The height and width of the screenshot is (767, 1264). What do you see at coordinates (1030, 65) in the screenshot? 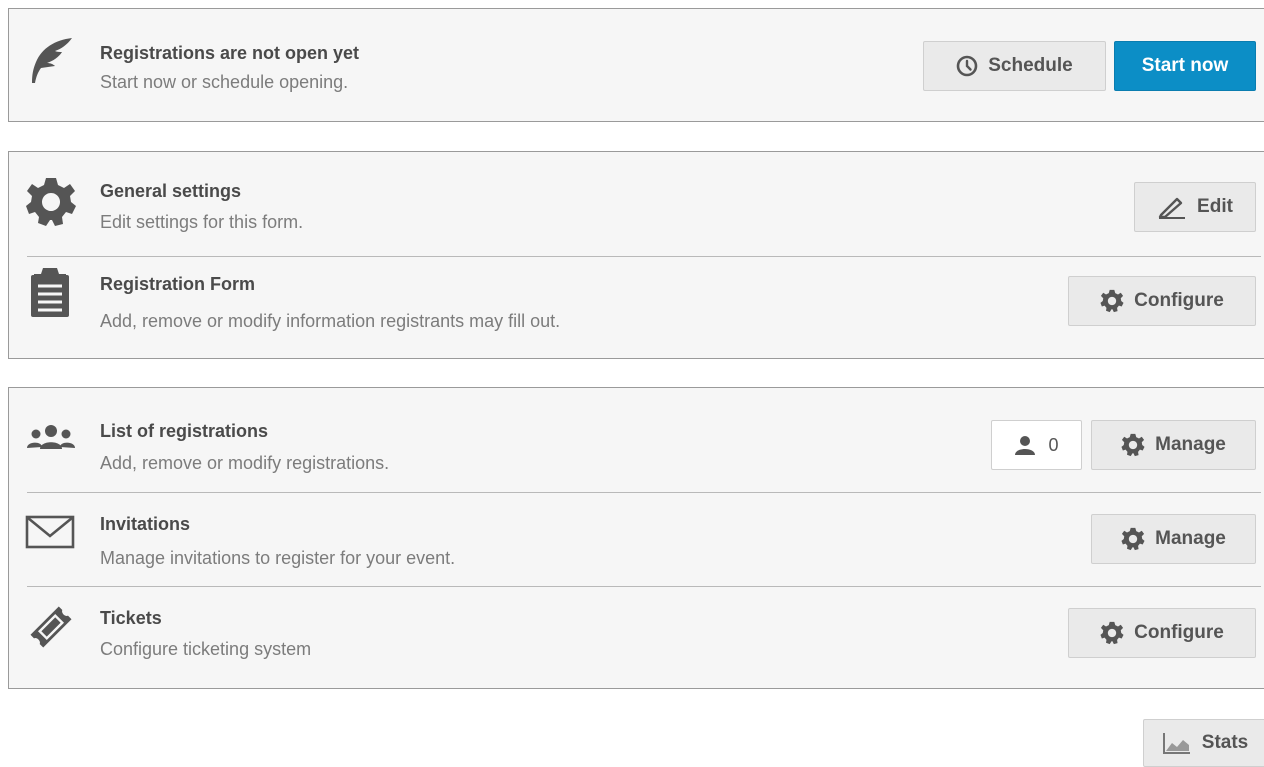
I see `schedule-button-label: Schedule` at bounding box center [1030, 65].